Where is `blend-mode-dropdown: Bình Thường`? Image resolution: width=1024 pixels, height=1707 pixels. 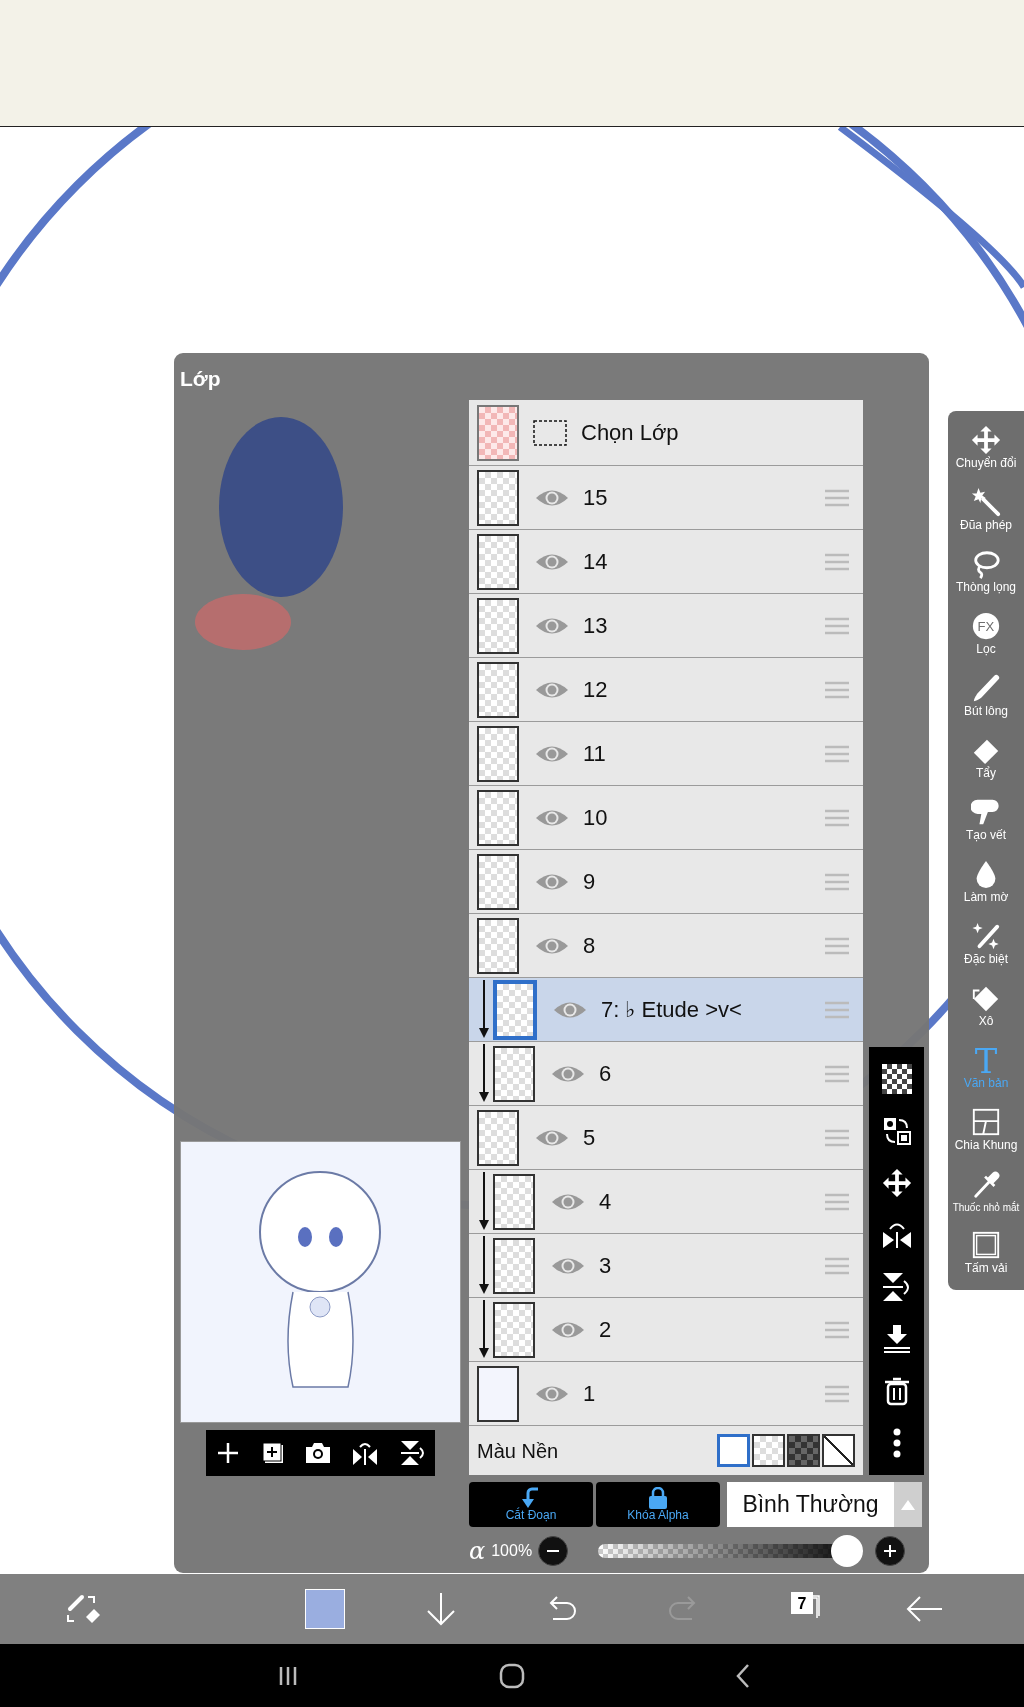
blend-mode-dropdown: Bình Thường is located at coordinates (810, 1504).